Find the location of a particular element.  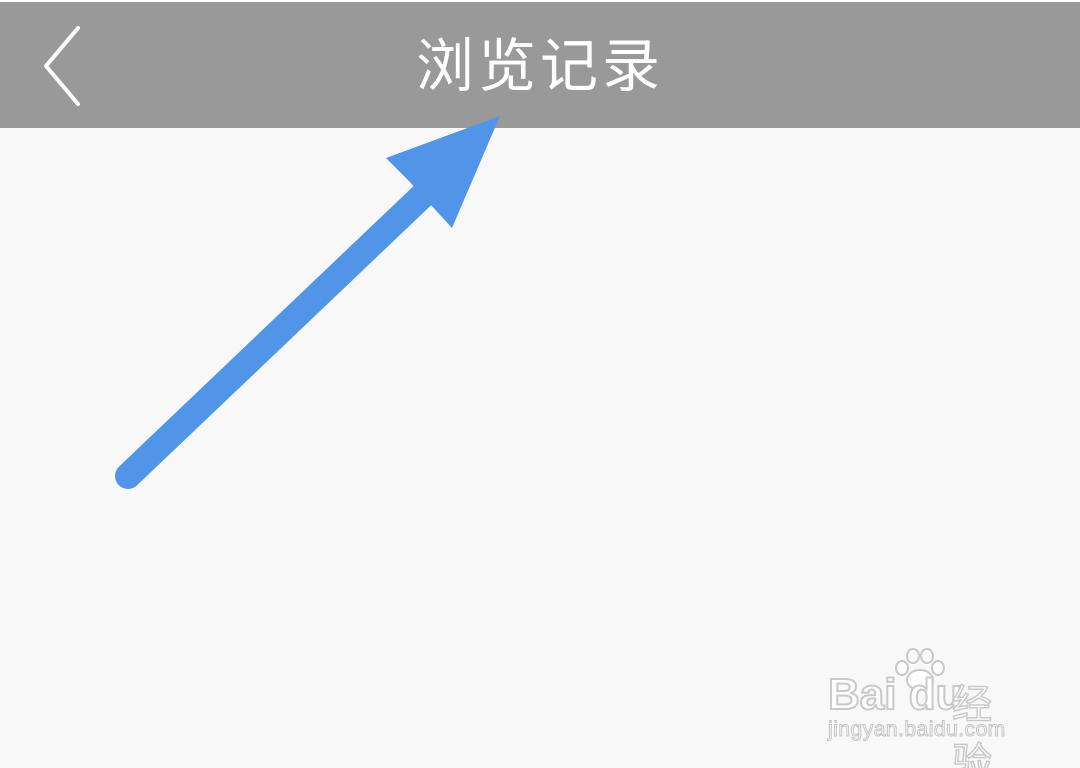

watermark: Bai du 经验 jingyan.baidu.com is located at coordinates (926, 708).